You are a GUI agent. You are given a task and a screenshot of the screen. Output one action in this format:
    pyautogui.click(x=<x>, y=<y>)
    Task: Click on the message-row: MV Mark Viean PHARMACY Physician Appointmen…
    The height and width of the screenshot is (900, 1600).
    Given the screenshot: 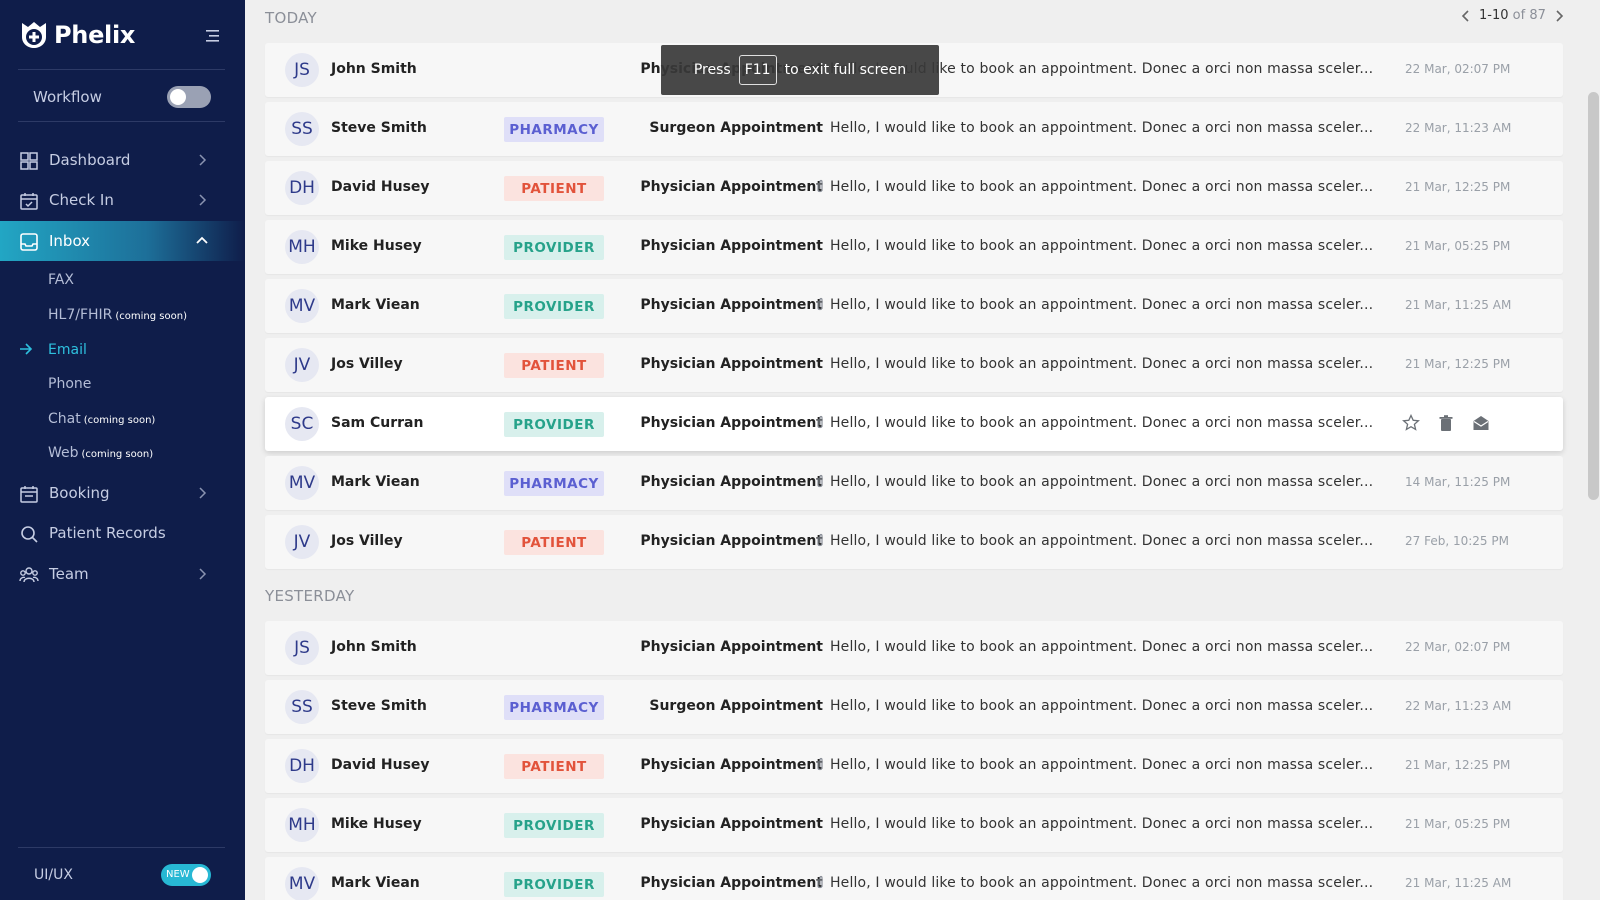 What is the action you would take?
    pyautogui.click(x=914, y=483)
    